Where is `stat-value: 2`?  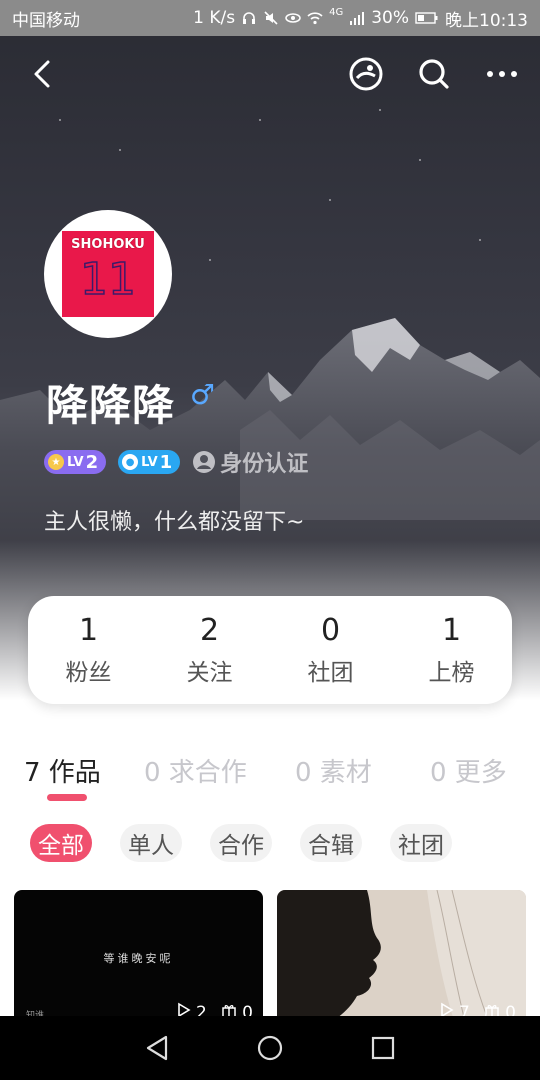
stat-value: 2 is located at coordinates (209, 630).